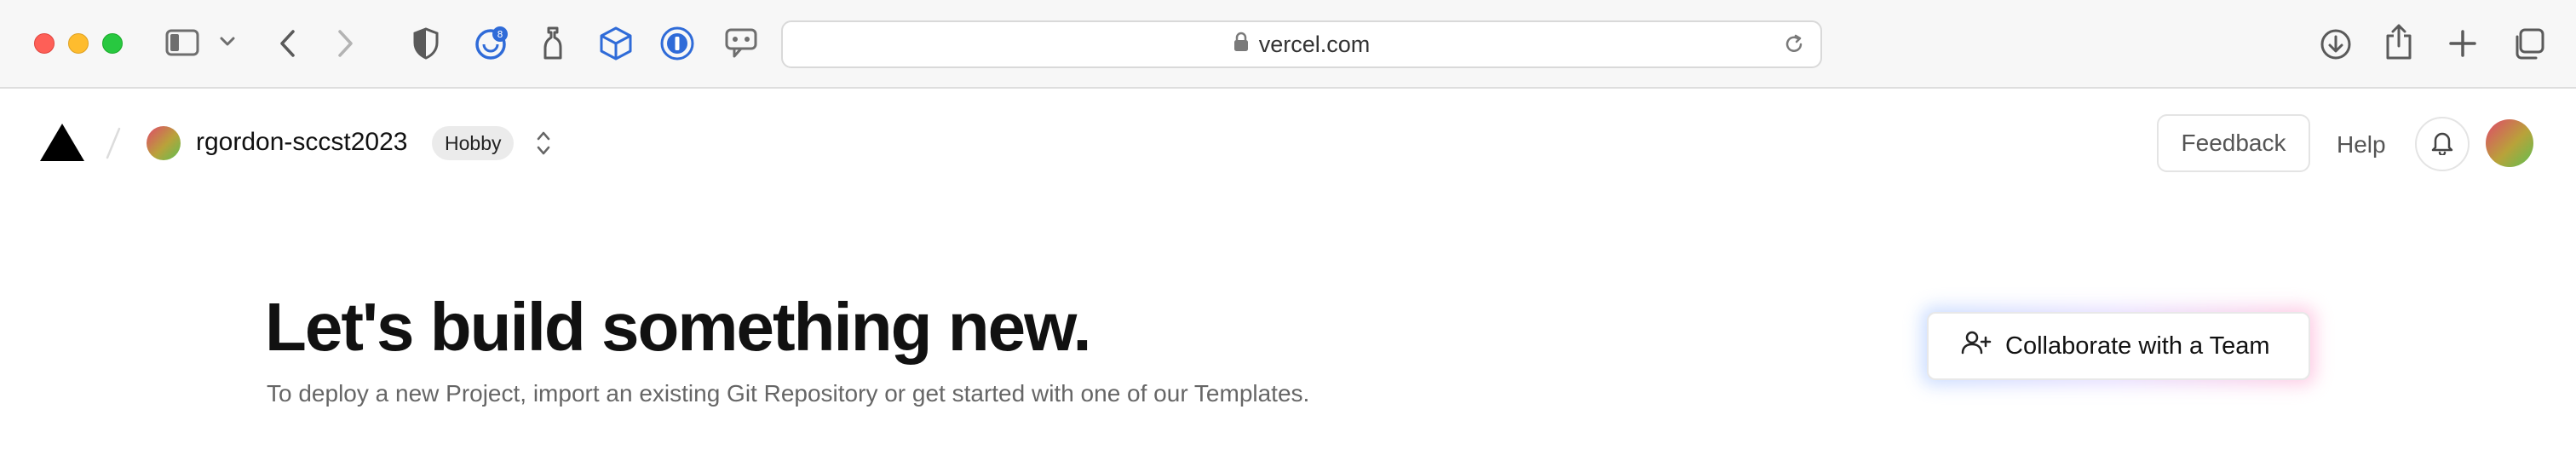  I want to click on new-tab-icon, so click(2462, 43).